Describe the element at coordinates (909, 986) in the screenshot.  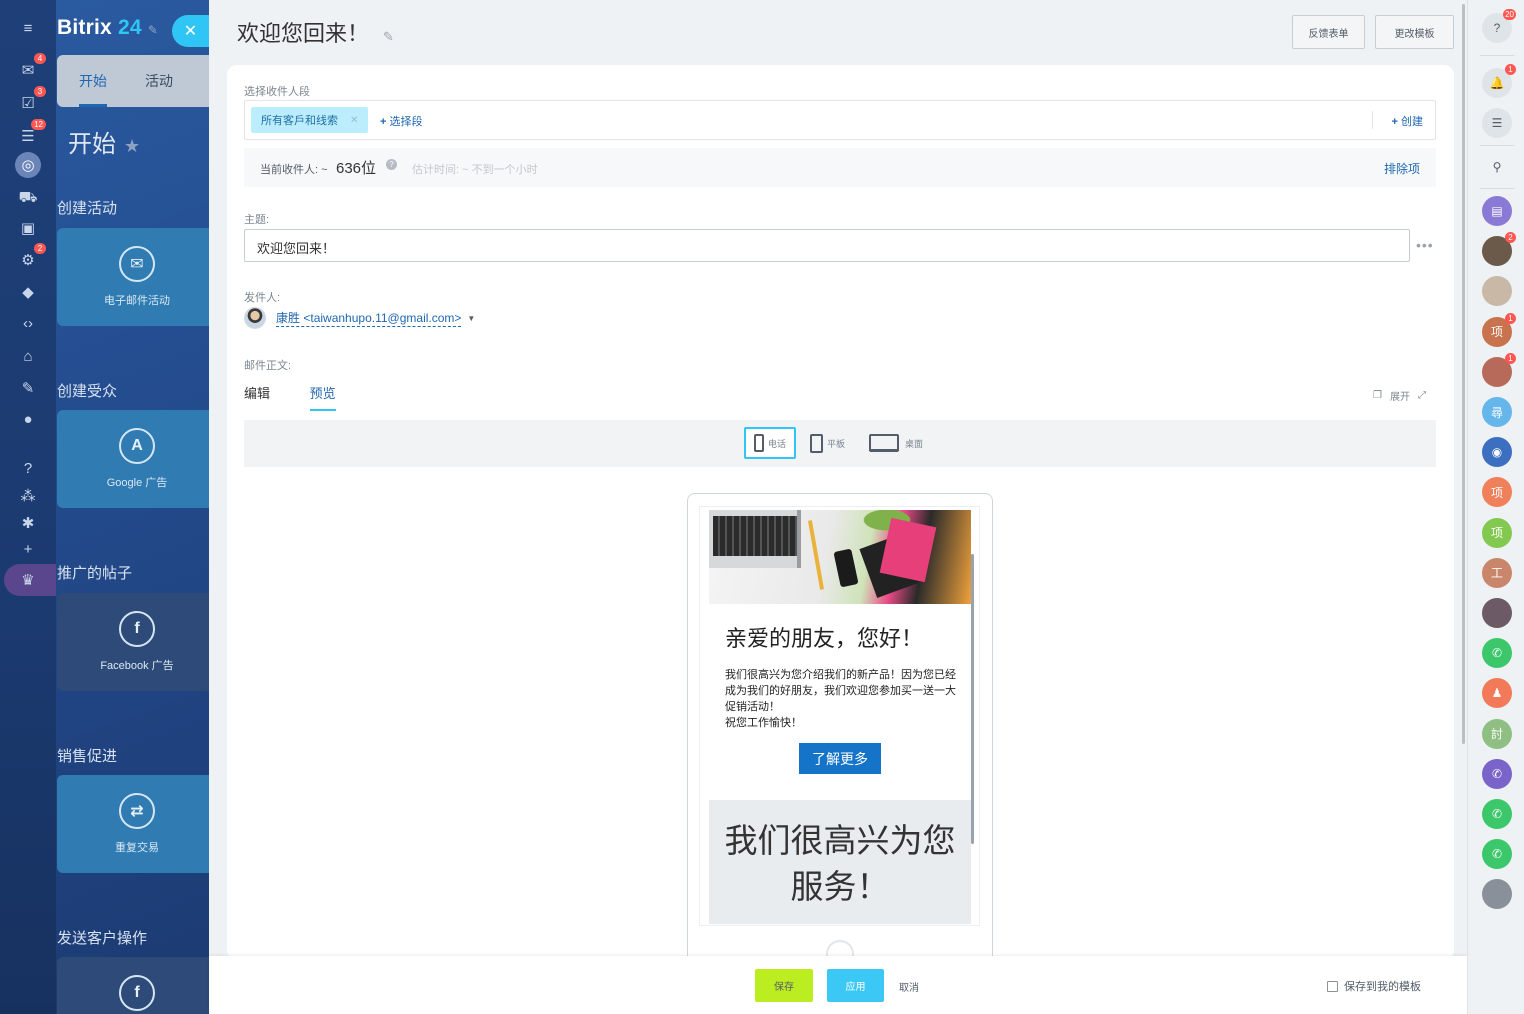
I see `cancel-button: 取消` at that location.